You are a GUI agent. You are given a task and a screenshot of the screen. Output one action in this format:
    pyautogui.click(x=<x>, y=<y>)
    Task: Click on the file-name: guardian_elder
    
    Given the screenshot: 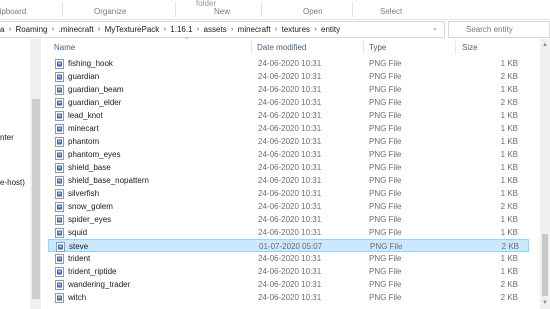 What is the action you would take?
    pyautogui.click(x=95, y=102)
    